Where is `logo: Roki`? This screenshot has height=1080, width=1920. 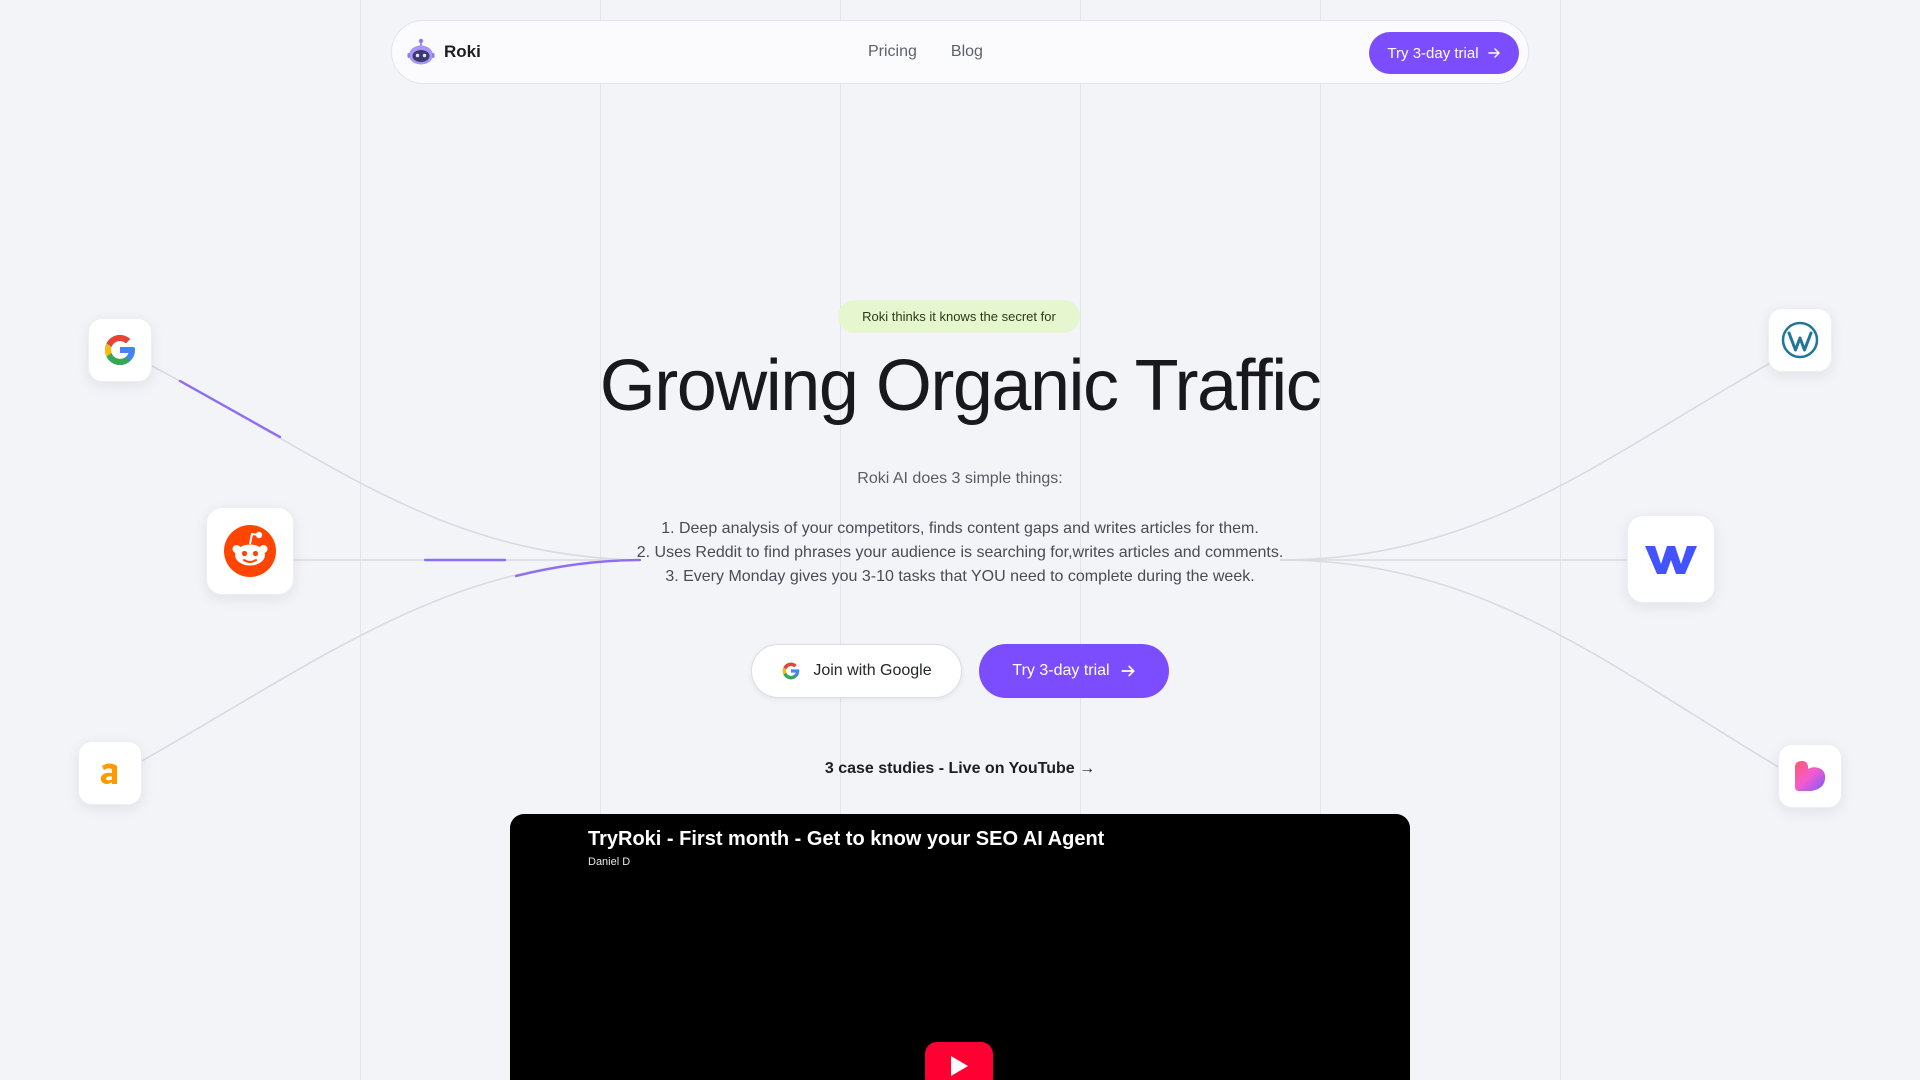 logo: Roki is located at coordinates (443, 52).